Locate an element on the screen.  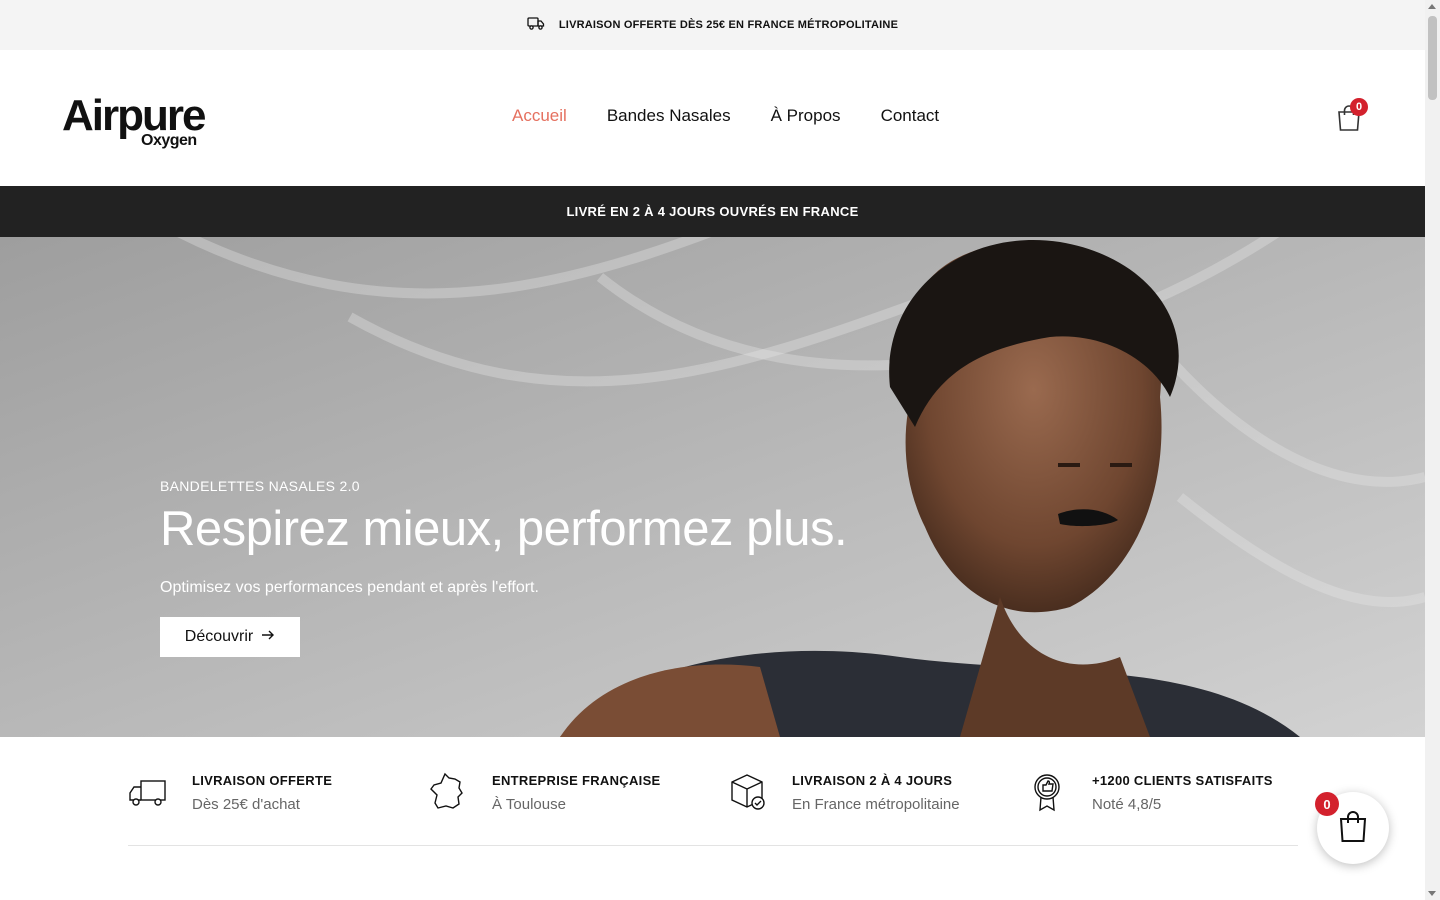
nav-item-a-propos: À Propos is located at coordinates (806, 116).